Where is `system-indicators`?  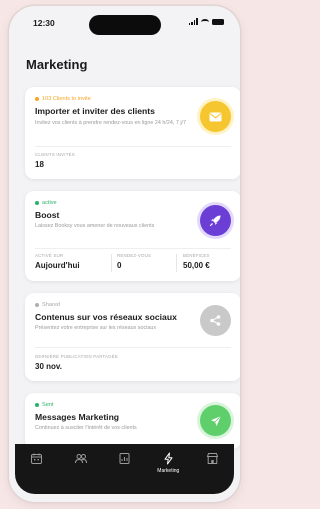 system-indicators is located at coordinates (206, 21).